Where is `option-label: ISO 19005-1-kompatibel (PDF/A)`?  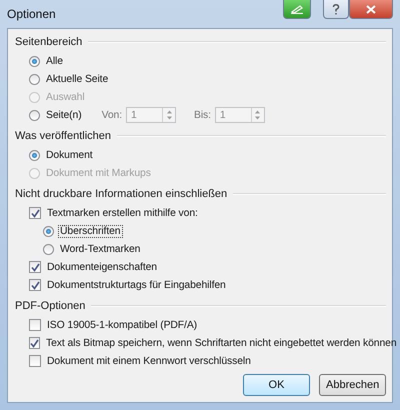 option-label: ISO 19005-1-kompatibel (PDF/A) is located at coordinates (122, 325).